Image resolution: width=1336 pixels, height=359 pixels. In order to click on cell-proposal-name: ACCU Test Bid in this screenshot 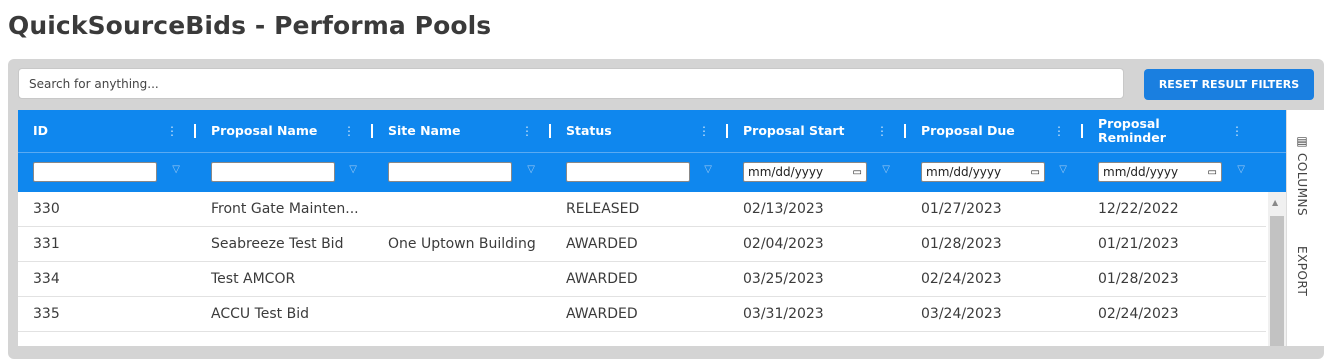, I will do `click(260, 314)`.